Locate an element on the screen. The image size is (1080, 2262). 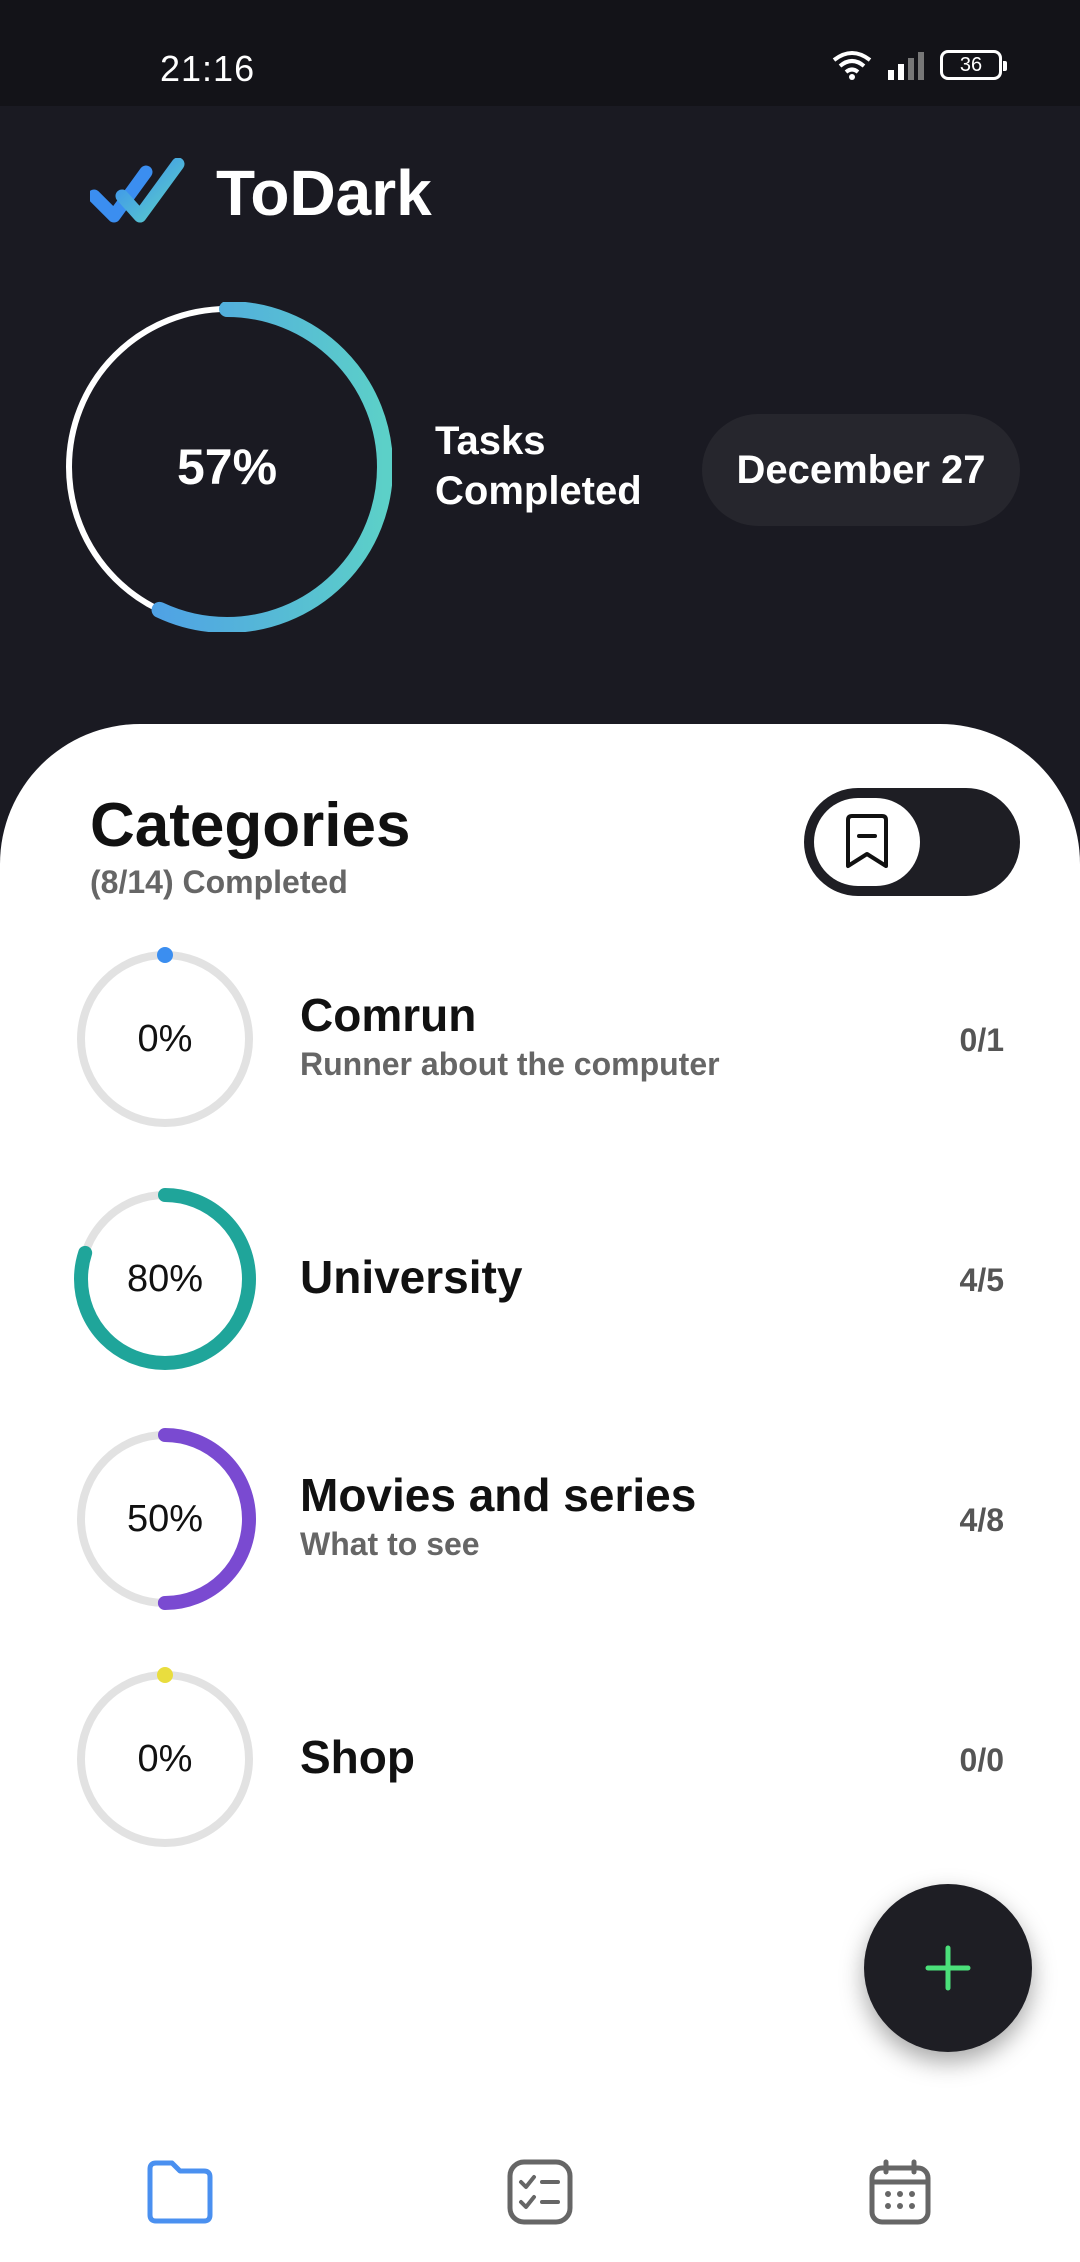
double-check-logo-icon is located at coordinates (137, 190).